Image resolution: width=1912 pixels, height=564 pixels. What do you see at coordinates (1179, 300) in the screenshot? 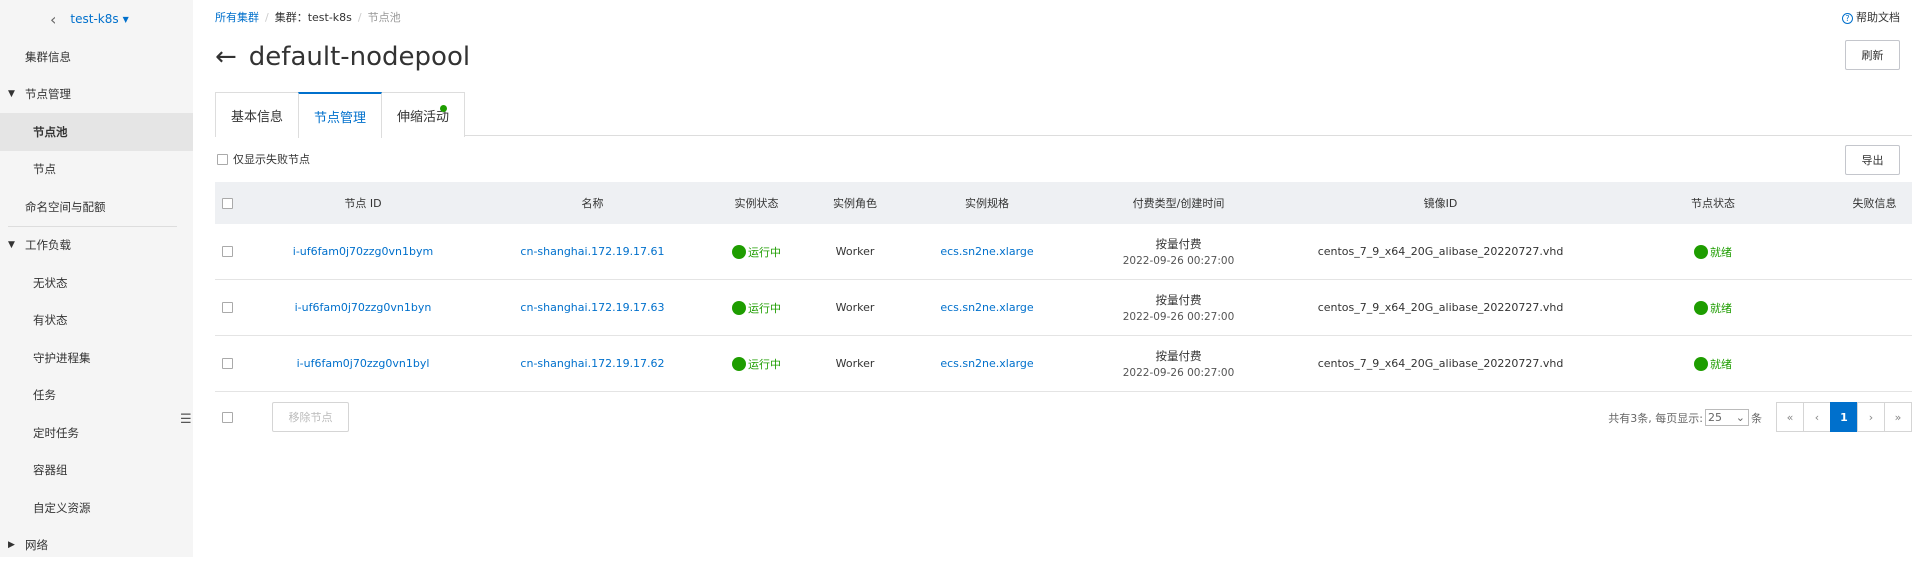
I see `pay-type: 按量付费` at bounding box center [1179, 300].